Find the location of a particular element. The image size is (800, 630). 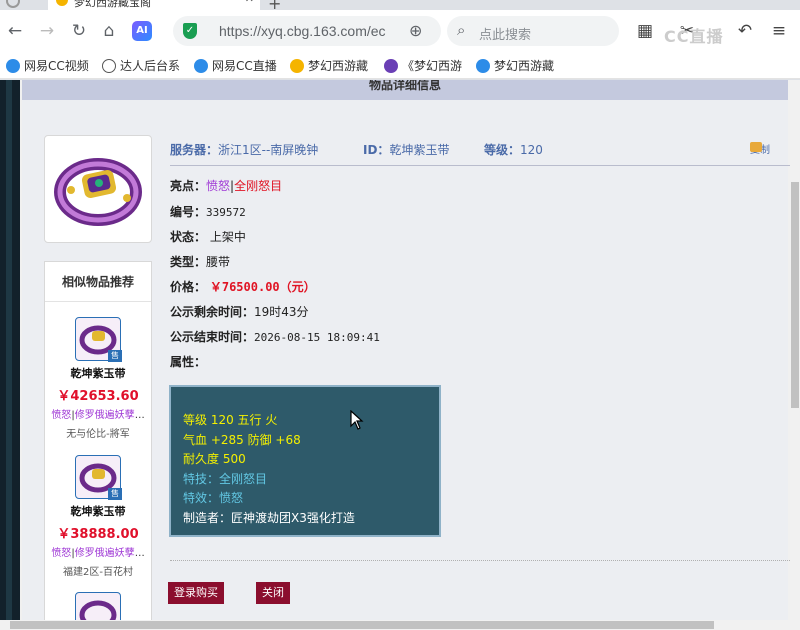

back-icon: ← is located at coordinates (15, 31).